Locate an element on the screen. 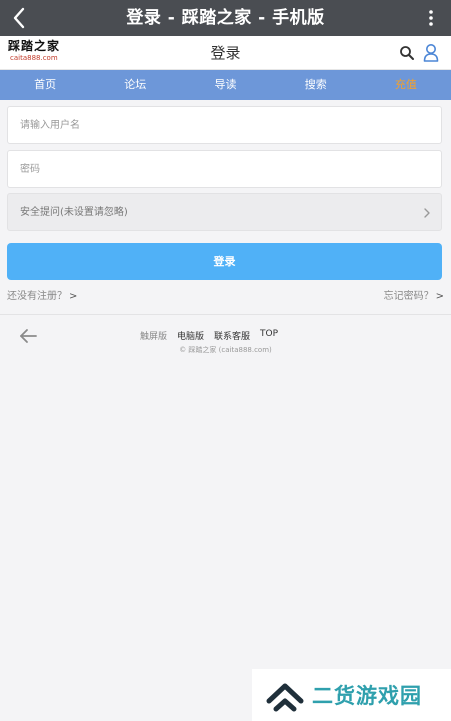 This screenshot has height=721, width=451. nav-item-recharge: 充值 is located at coordinates (406, 85).